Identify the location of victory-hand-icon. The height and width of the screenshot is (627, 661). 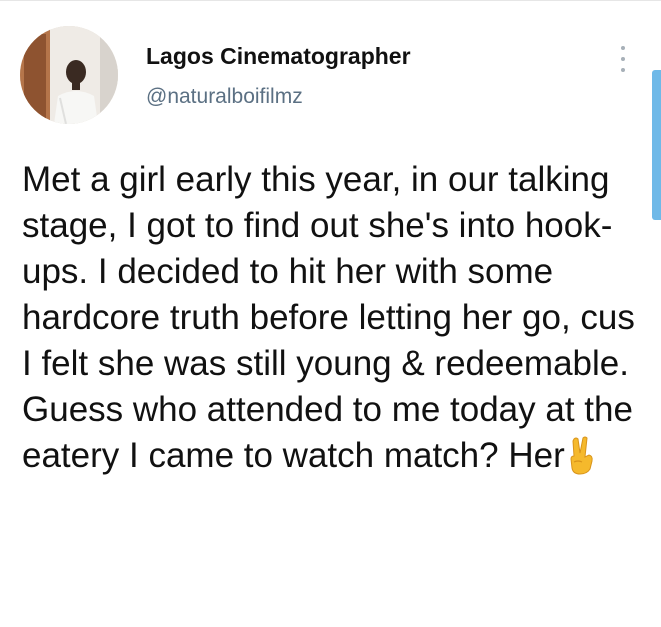
(581, 455).